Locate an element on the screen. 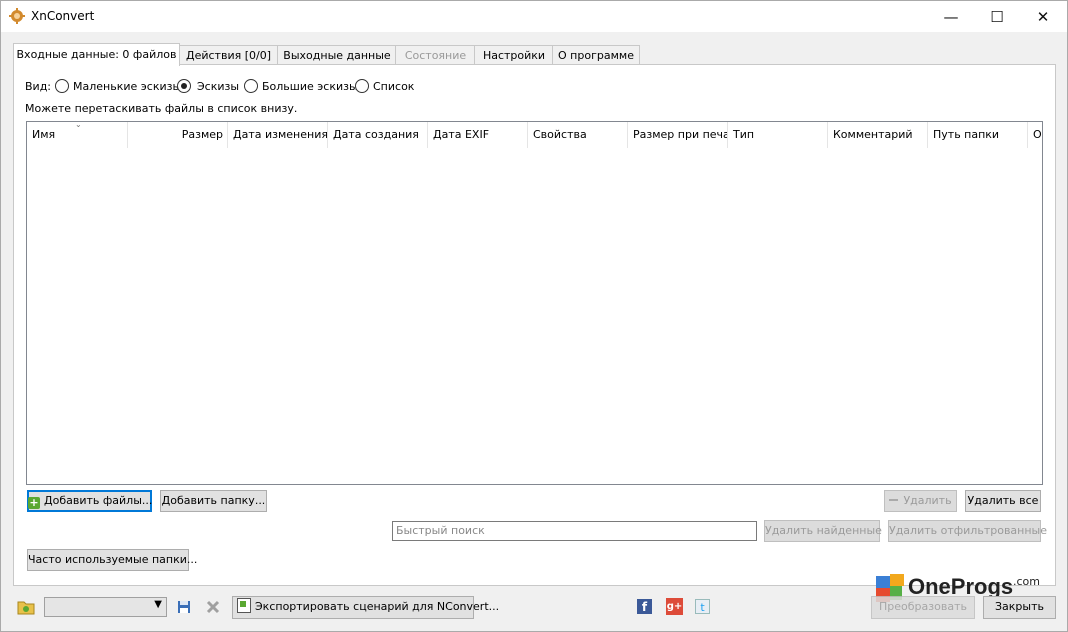 The width and height of the screenshot is (1068, 632). close-button: Закрыть is located at coordinates (1019, 607).